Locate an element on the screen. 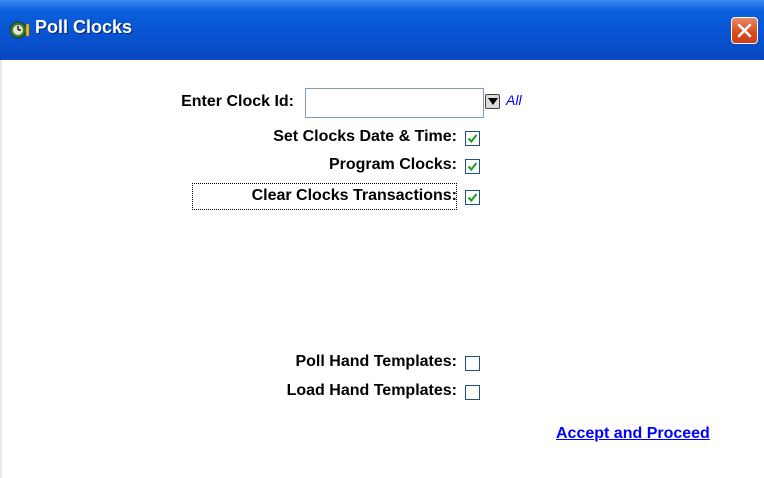  clear-transactions-checkbox is located at coordinates (472, 197).